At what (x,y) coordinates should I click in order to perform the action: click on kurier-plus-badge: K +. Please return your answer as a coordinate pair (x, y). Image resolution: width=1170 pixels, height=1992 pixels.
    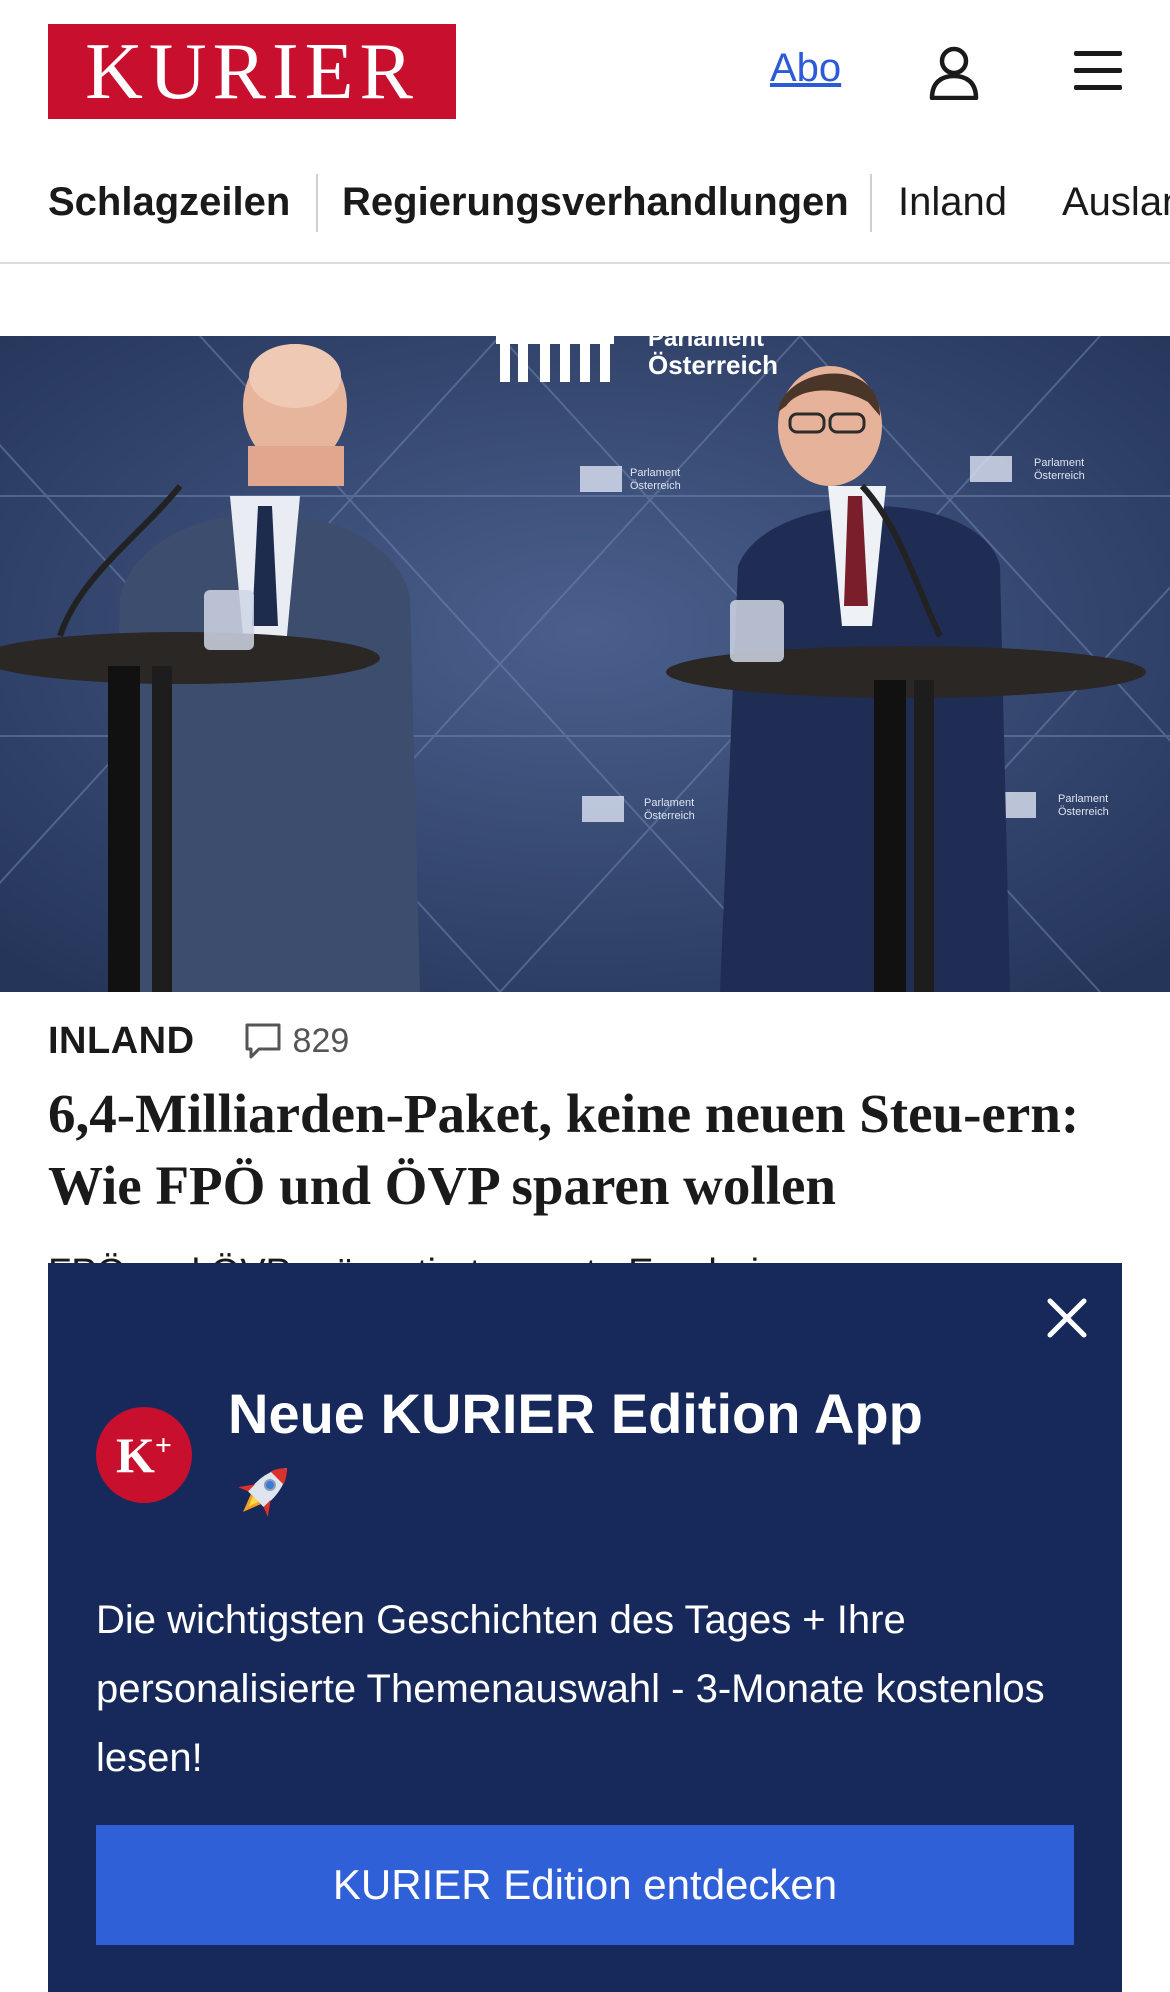
    Looking at the image, I should click on (144, 1455).